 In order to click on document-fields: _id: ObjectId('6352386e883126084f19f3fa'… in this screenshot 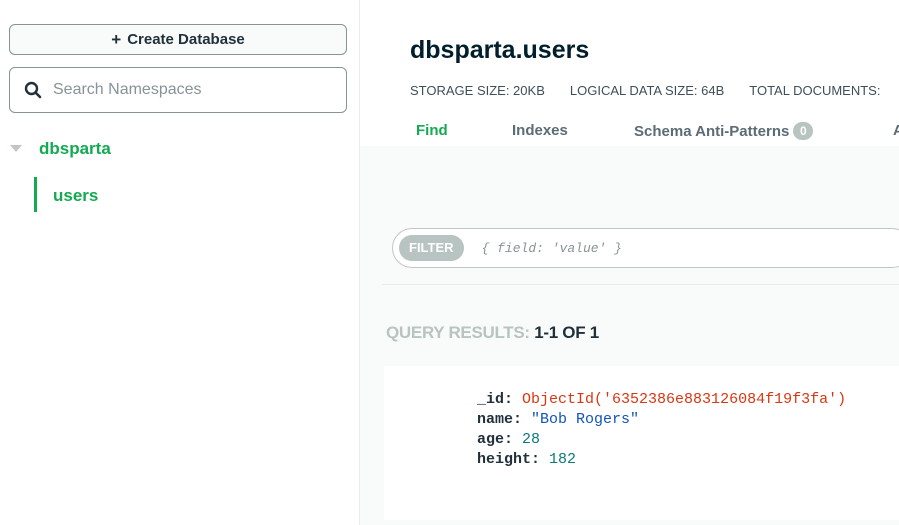, I will do `click(661, 430)`.